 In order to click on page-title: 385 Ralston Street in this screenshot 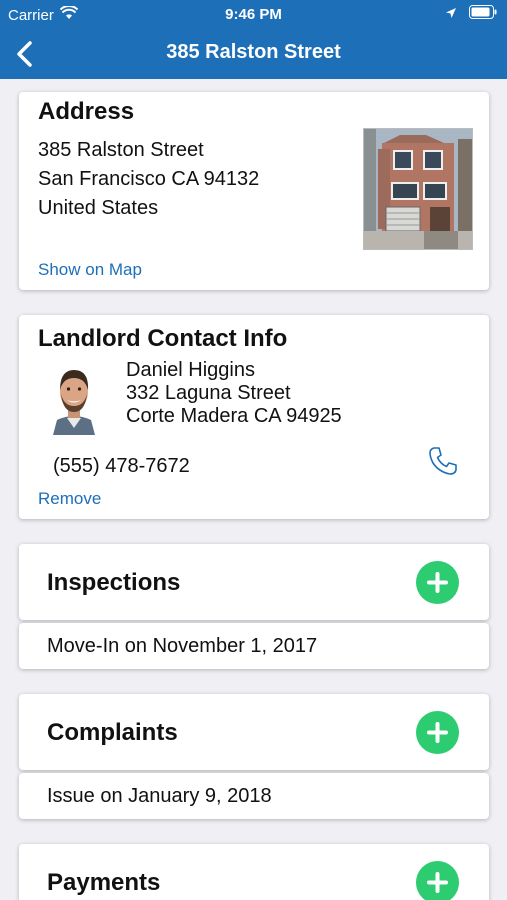, I will do `click(253, 52)`.